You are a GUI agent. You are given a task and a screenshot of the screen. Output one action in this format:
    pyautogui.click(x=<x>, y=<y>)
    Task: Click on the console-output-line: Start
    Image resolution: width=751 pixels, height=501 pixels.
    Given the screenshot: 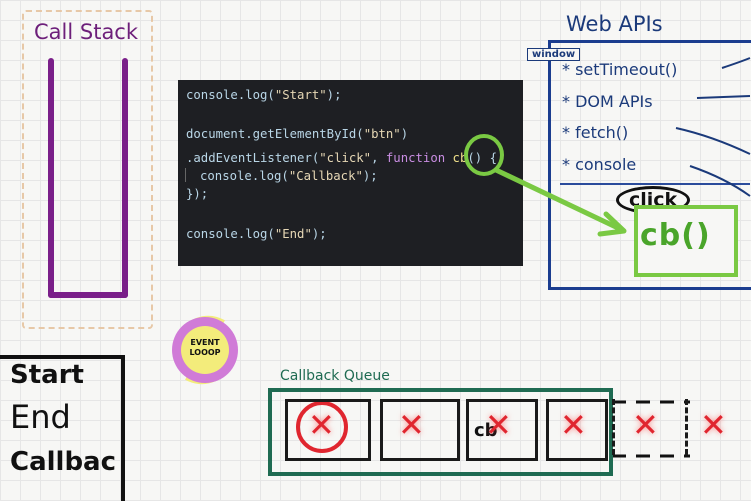 What is the action you would take?
    pyautogui.click(x=47, y=375)
    